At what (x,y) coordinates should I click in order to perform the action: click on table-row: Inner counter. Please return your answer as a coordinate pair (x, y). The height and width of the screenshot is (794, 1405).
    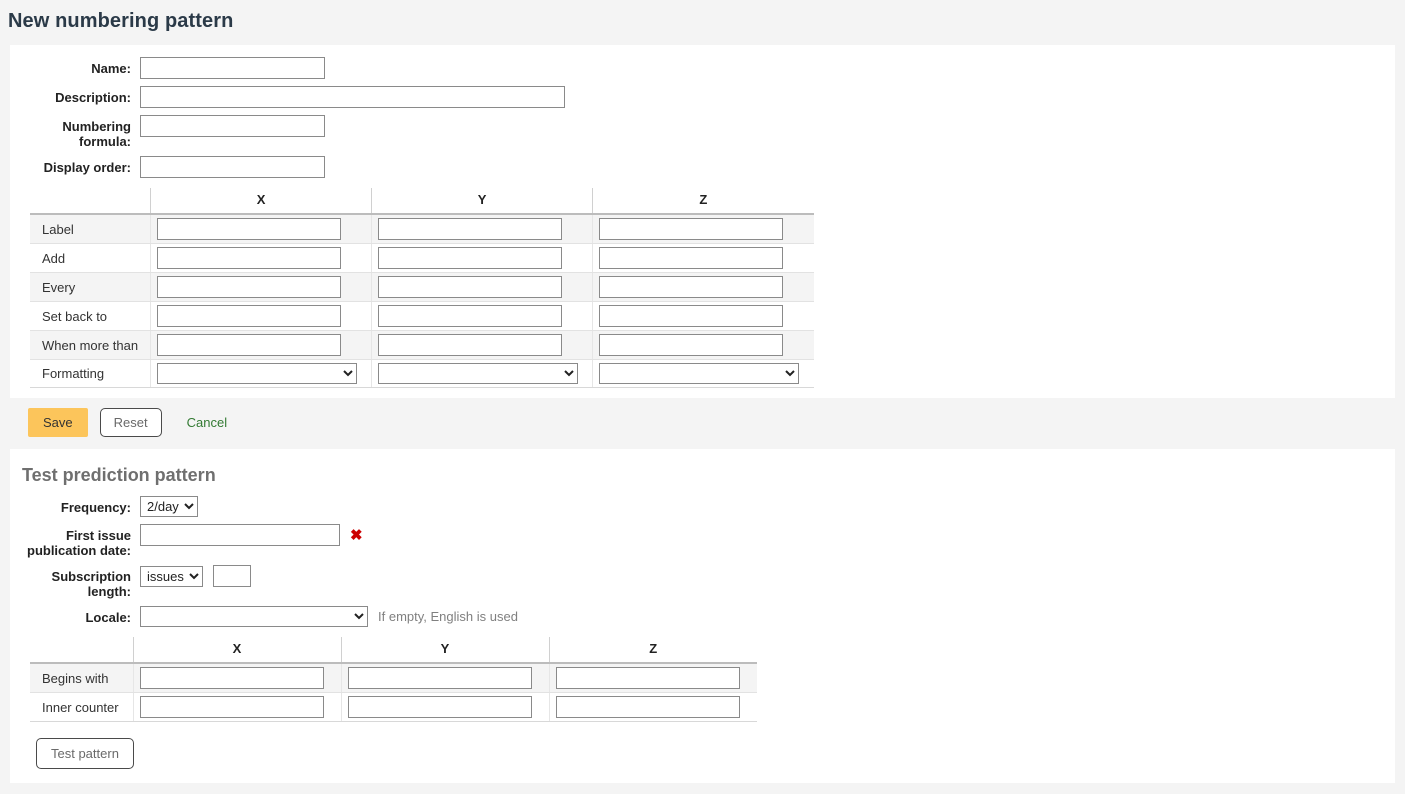
    Looking at the image, I should click on (393, 707).